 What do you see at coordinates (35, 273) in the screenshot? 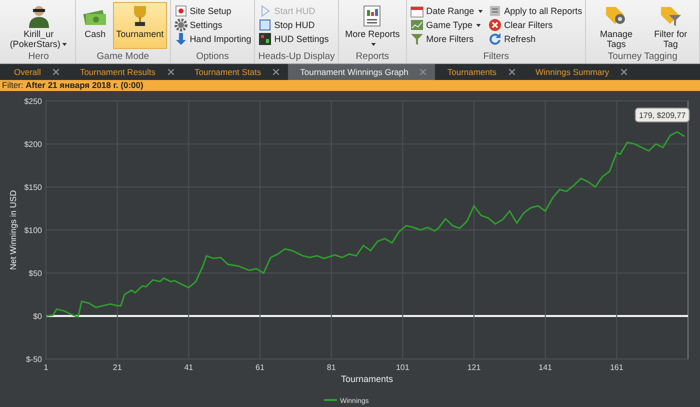
I see `y-tick-label: $50` at bounding box center [35, 273].